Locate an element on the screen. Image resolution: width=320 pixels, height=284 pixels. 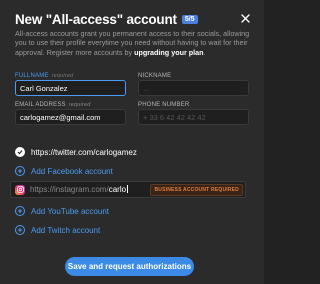
phone-label: Phone number is located at coordinates (163, 105).